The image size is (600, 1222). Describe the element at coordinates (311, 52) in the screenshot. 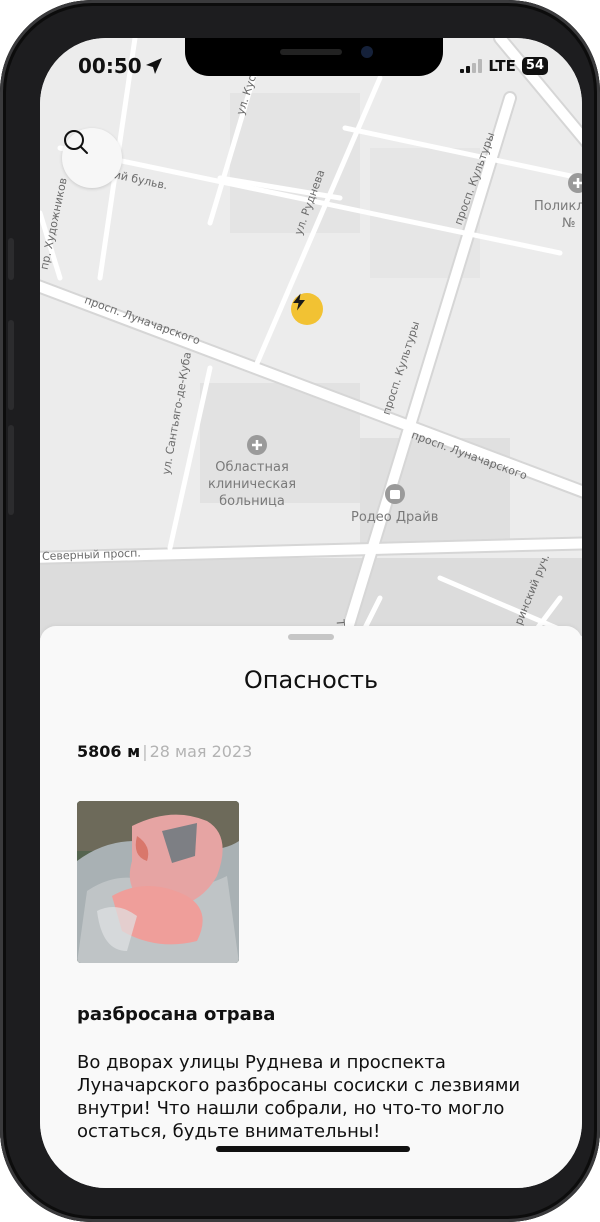

I see `speaker-grille` at that location.